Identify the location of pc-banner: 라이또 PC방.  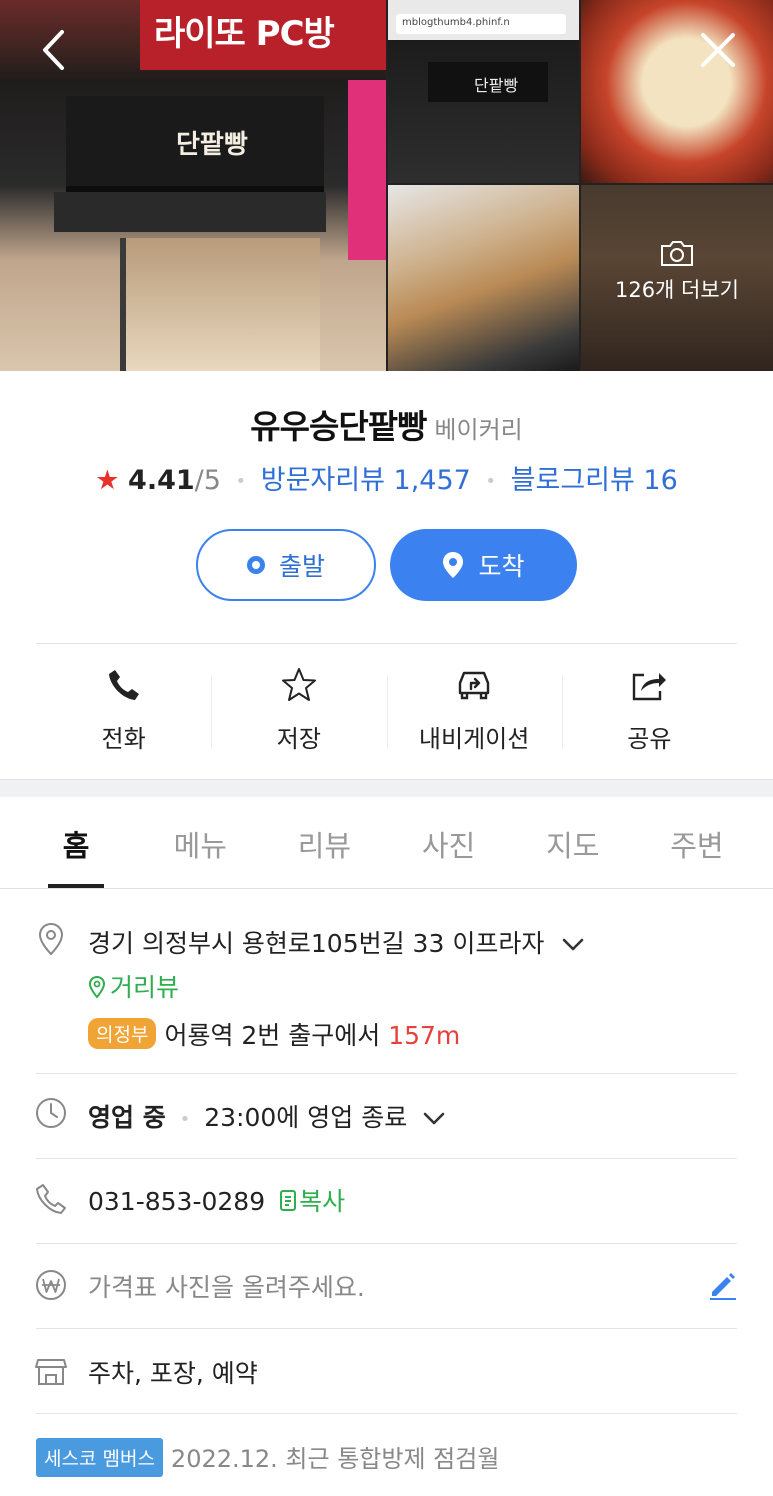
(263, 35).